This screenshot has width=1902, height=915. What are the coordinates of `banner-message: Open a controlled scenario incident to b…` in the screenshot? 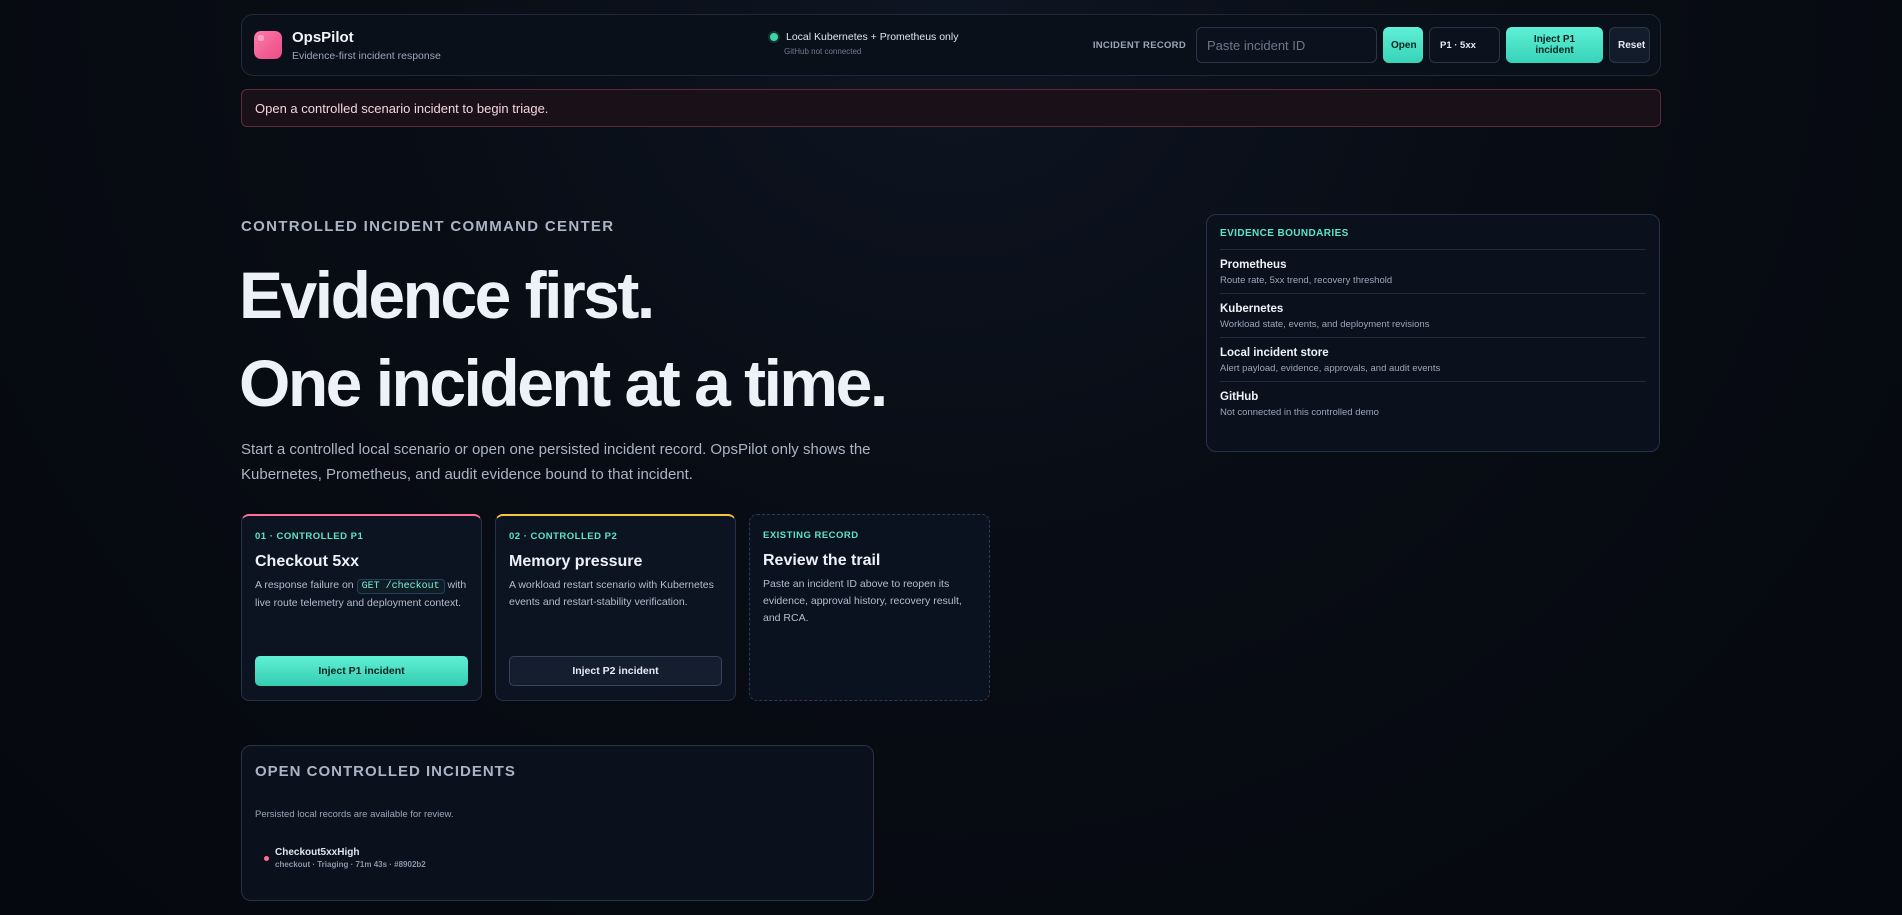 It's located at (402, 108).